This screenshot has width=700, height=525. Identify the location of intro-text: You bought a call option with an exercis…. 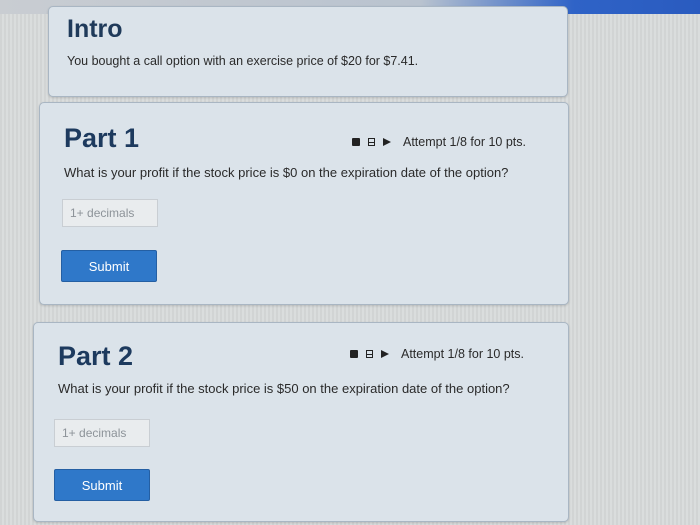
(243, 61).